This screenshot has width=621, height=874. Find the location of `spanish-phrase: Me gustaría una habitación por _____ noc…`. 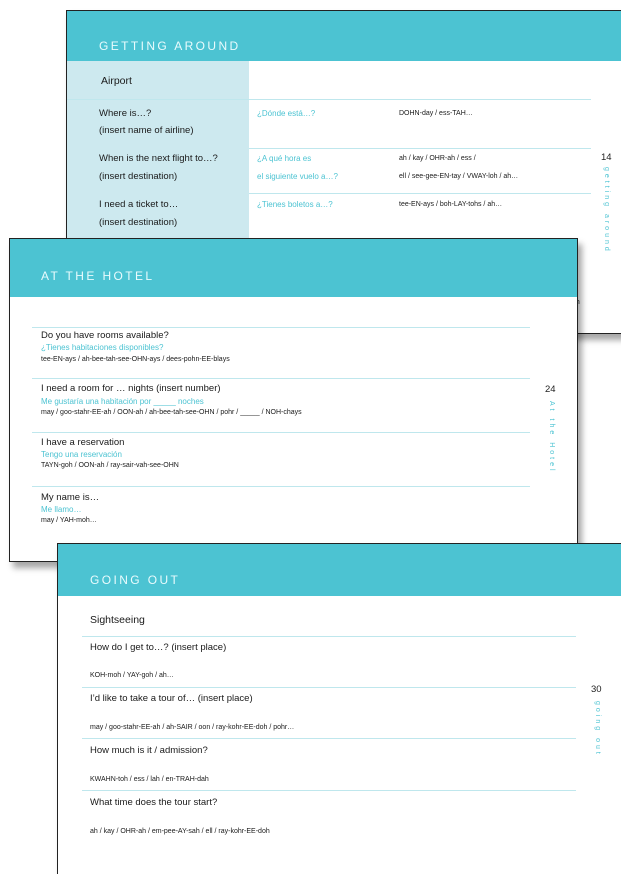

spanish-phrase: Me gustaría una habitación por _____ noc… is located at coordinates (122, 401).